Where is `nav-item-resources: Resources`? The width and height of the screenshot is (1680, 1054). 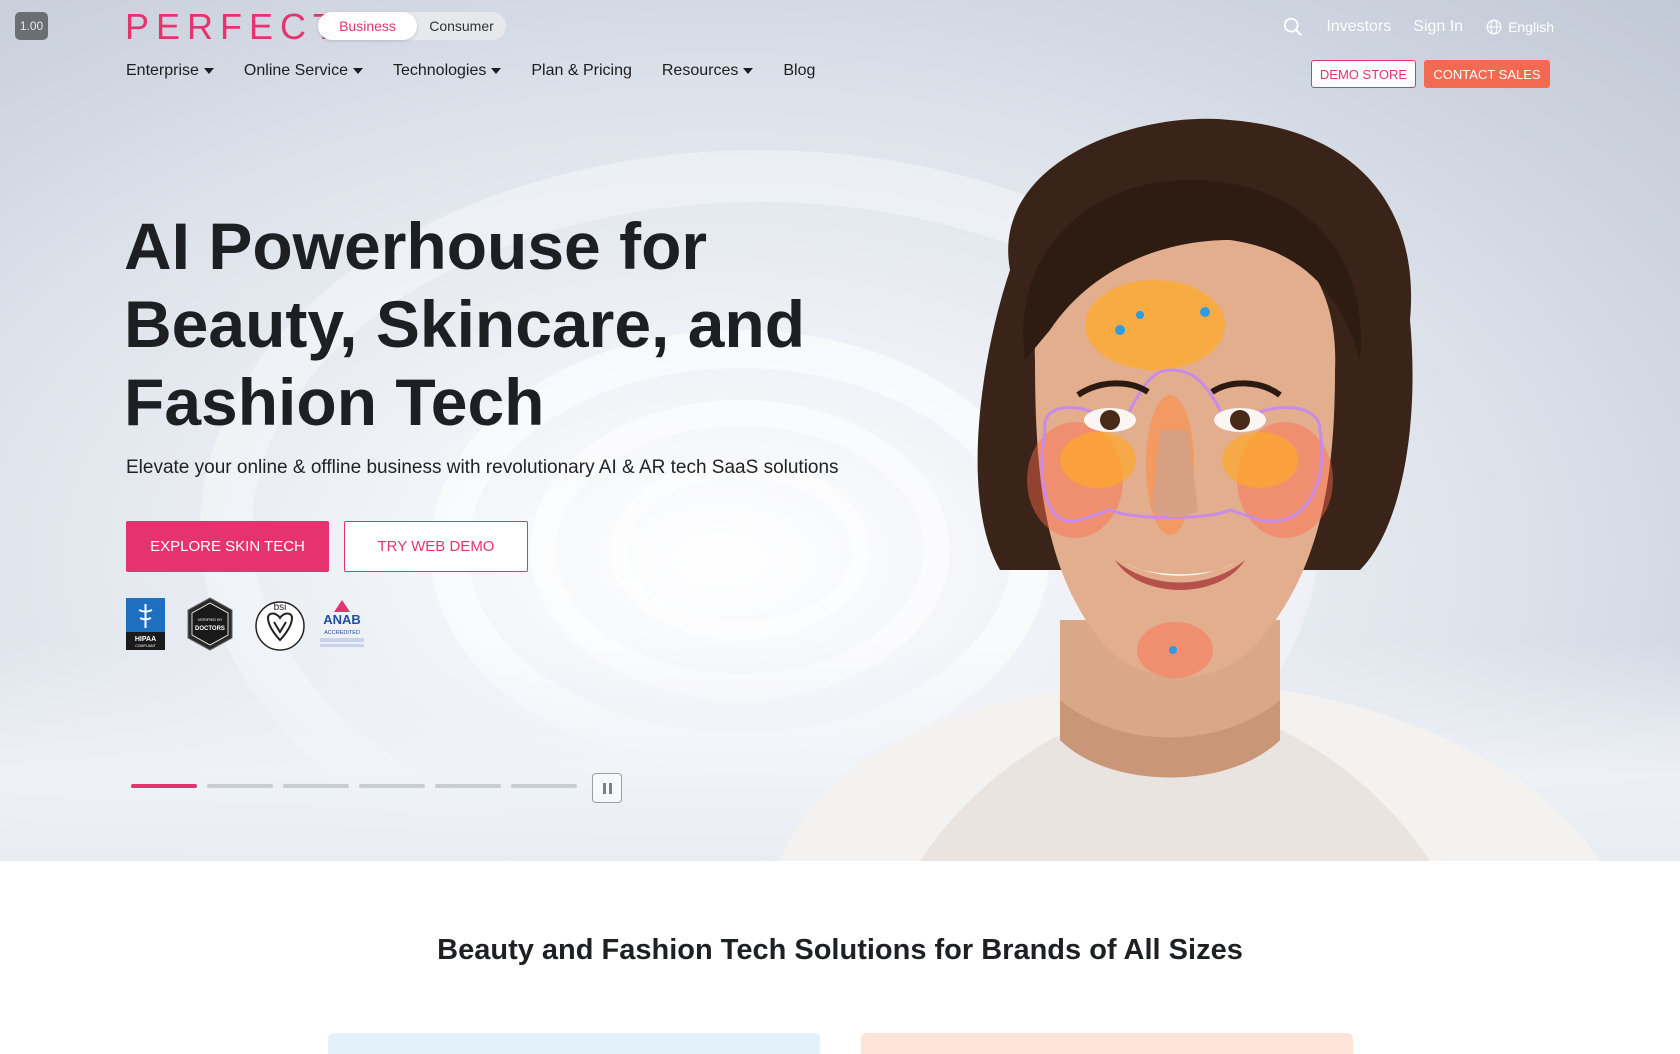
nav-item-resources: Resources is located at coordinates (707, 71).